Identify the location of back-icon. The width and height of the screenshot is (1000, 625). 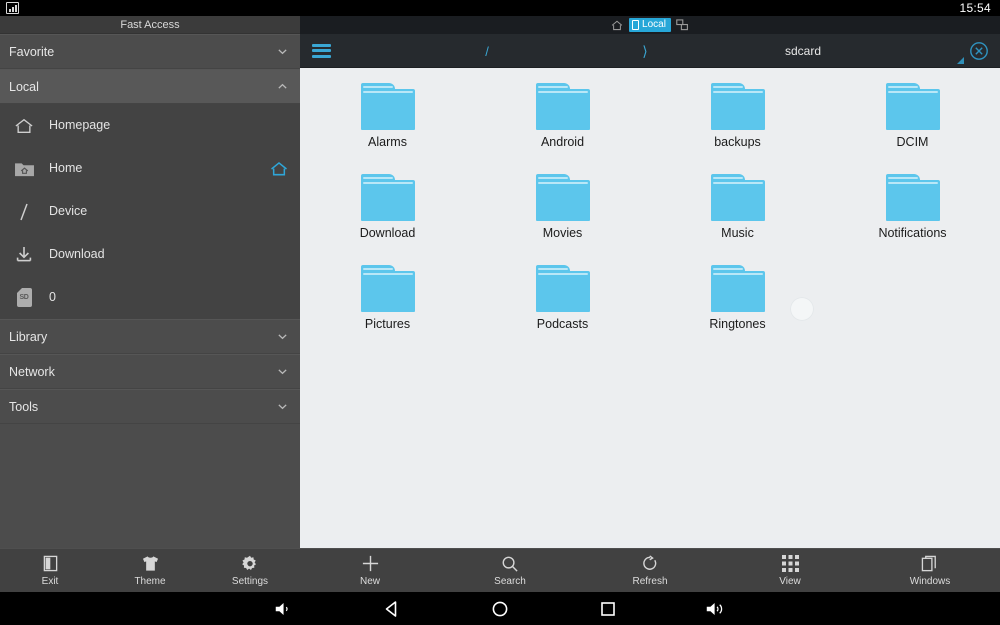
(392, 609).